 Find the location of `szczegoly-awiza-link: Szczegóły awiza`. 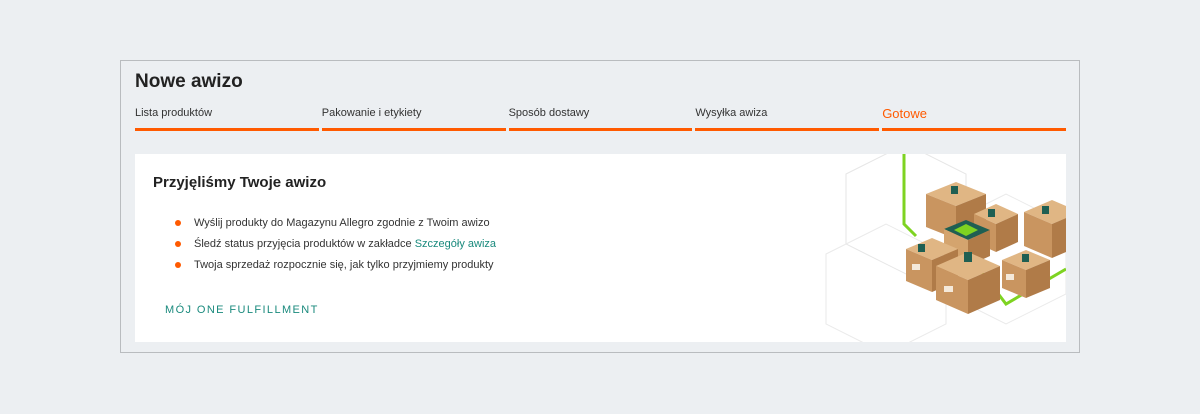

szczegoly-awiza-link: Szczegóły awiza is located at coordinates (455, 244).